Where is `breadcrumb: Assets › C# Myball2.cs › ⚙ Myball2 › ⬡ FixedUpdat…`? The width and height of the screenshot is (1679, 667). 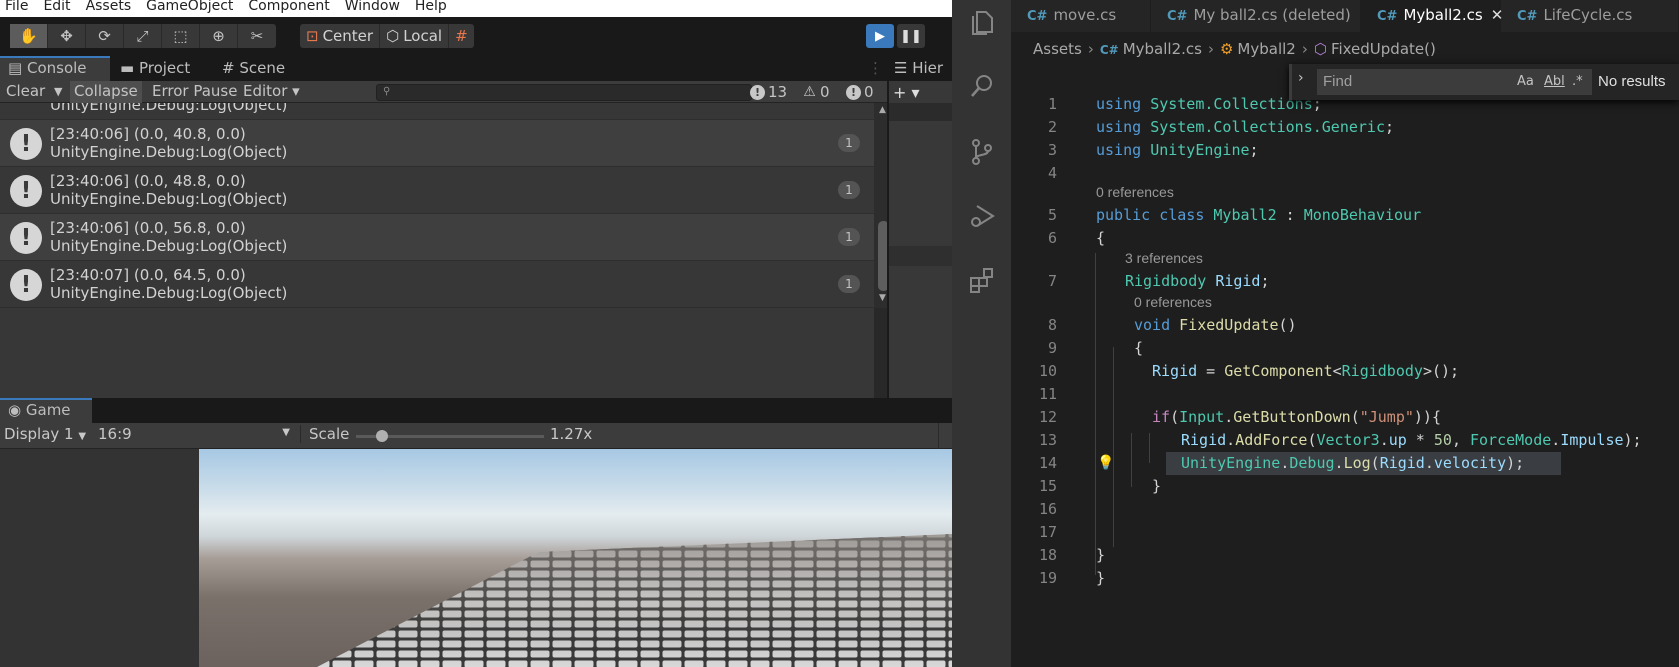 breadcrumb: Assets › C# Myball2.cs › ⚙ Myball2 › ⬡ FixedUpdat… is located at coordinates (1345, 49).